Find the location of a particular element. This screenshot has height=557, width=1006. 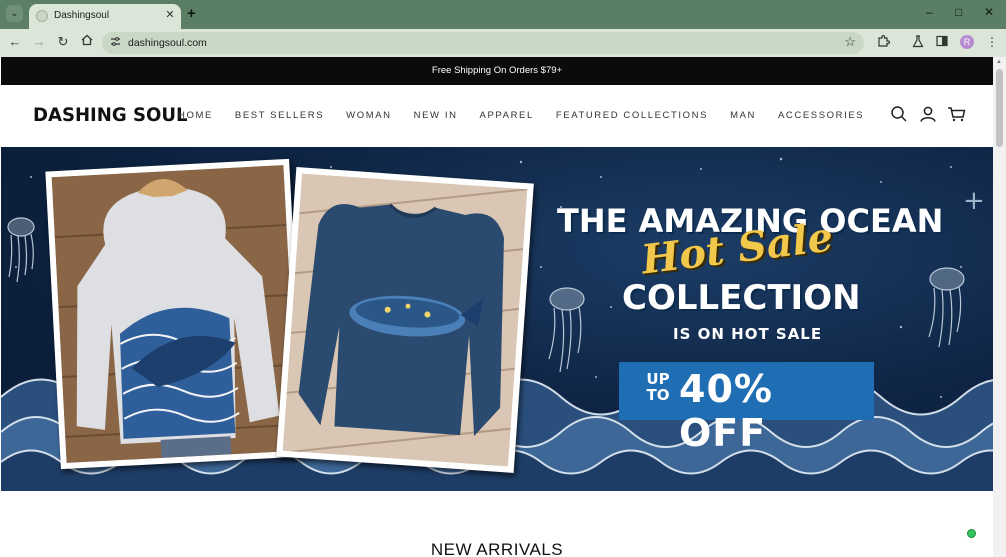

discount-badge: UP TO 40% OFF is located at coordinates (746, 408).